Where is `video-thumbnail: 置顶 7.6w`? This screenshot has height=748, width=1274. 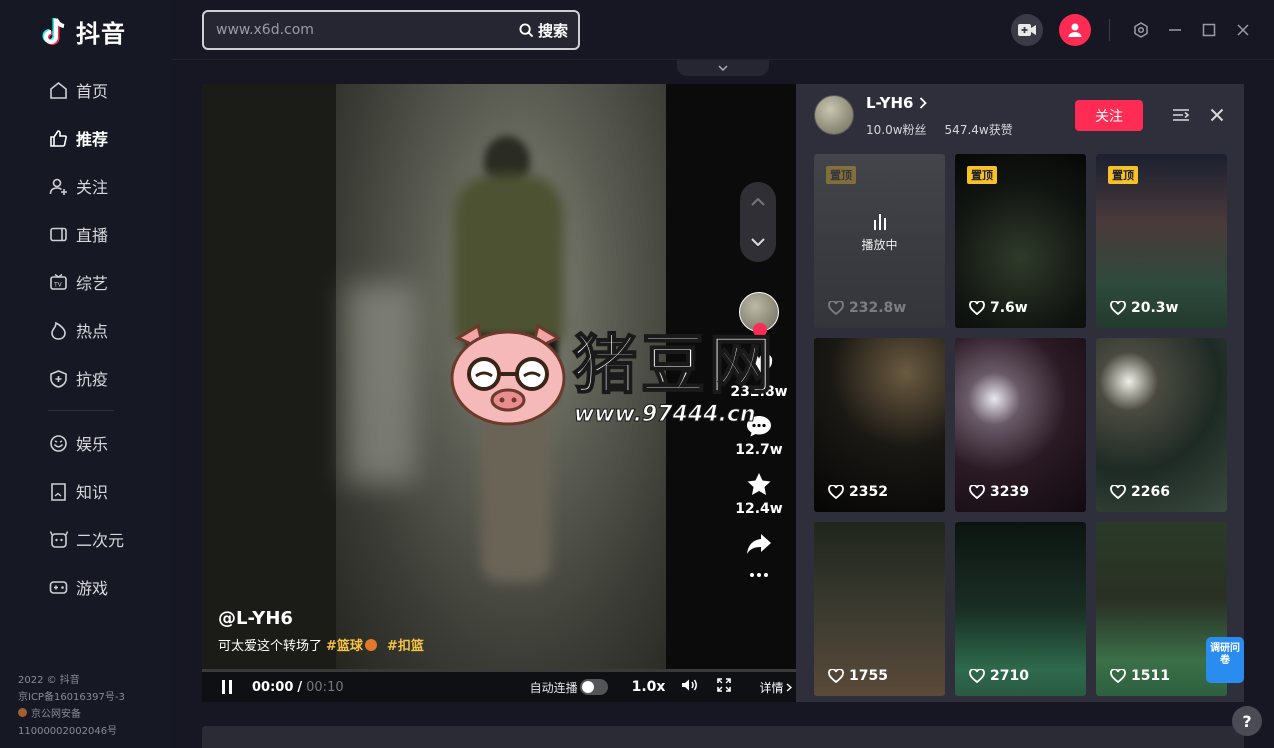
video-thumbnail: 置顶 7.6w is located at coordinates (1020, 241).